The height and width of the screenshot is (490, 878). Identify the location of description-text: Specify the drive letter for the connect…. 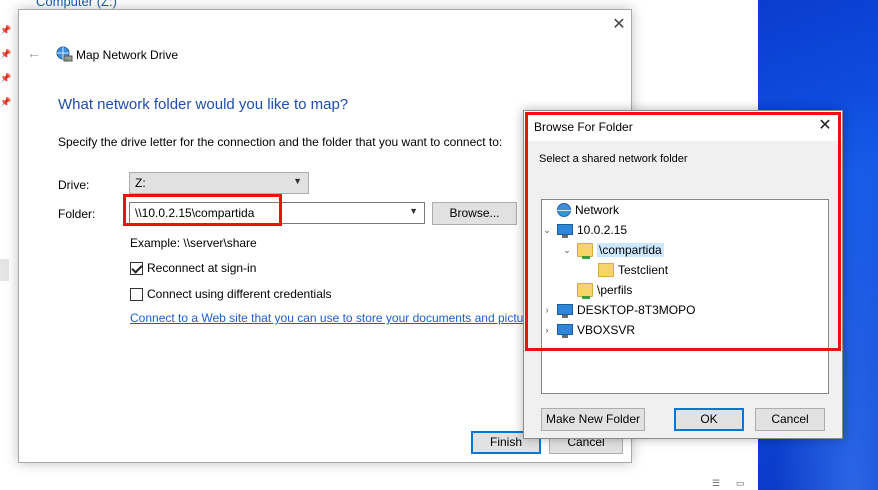
(280, 142).